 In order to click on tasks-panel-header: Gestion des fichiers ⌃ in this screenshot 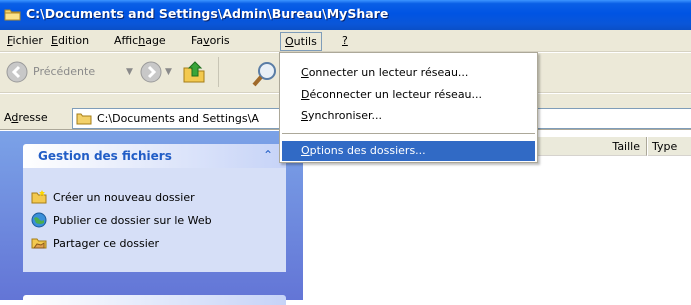, I will do `click(154, 156)`.